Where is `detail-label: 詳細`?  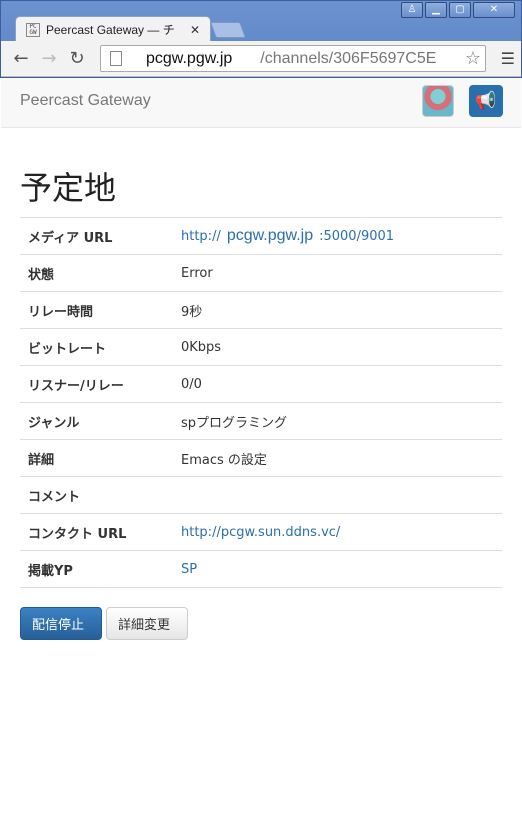
detail-label: 詳細 is located at coordinates (100, 458).